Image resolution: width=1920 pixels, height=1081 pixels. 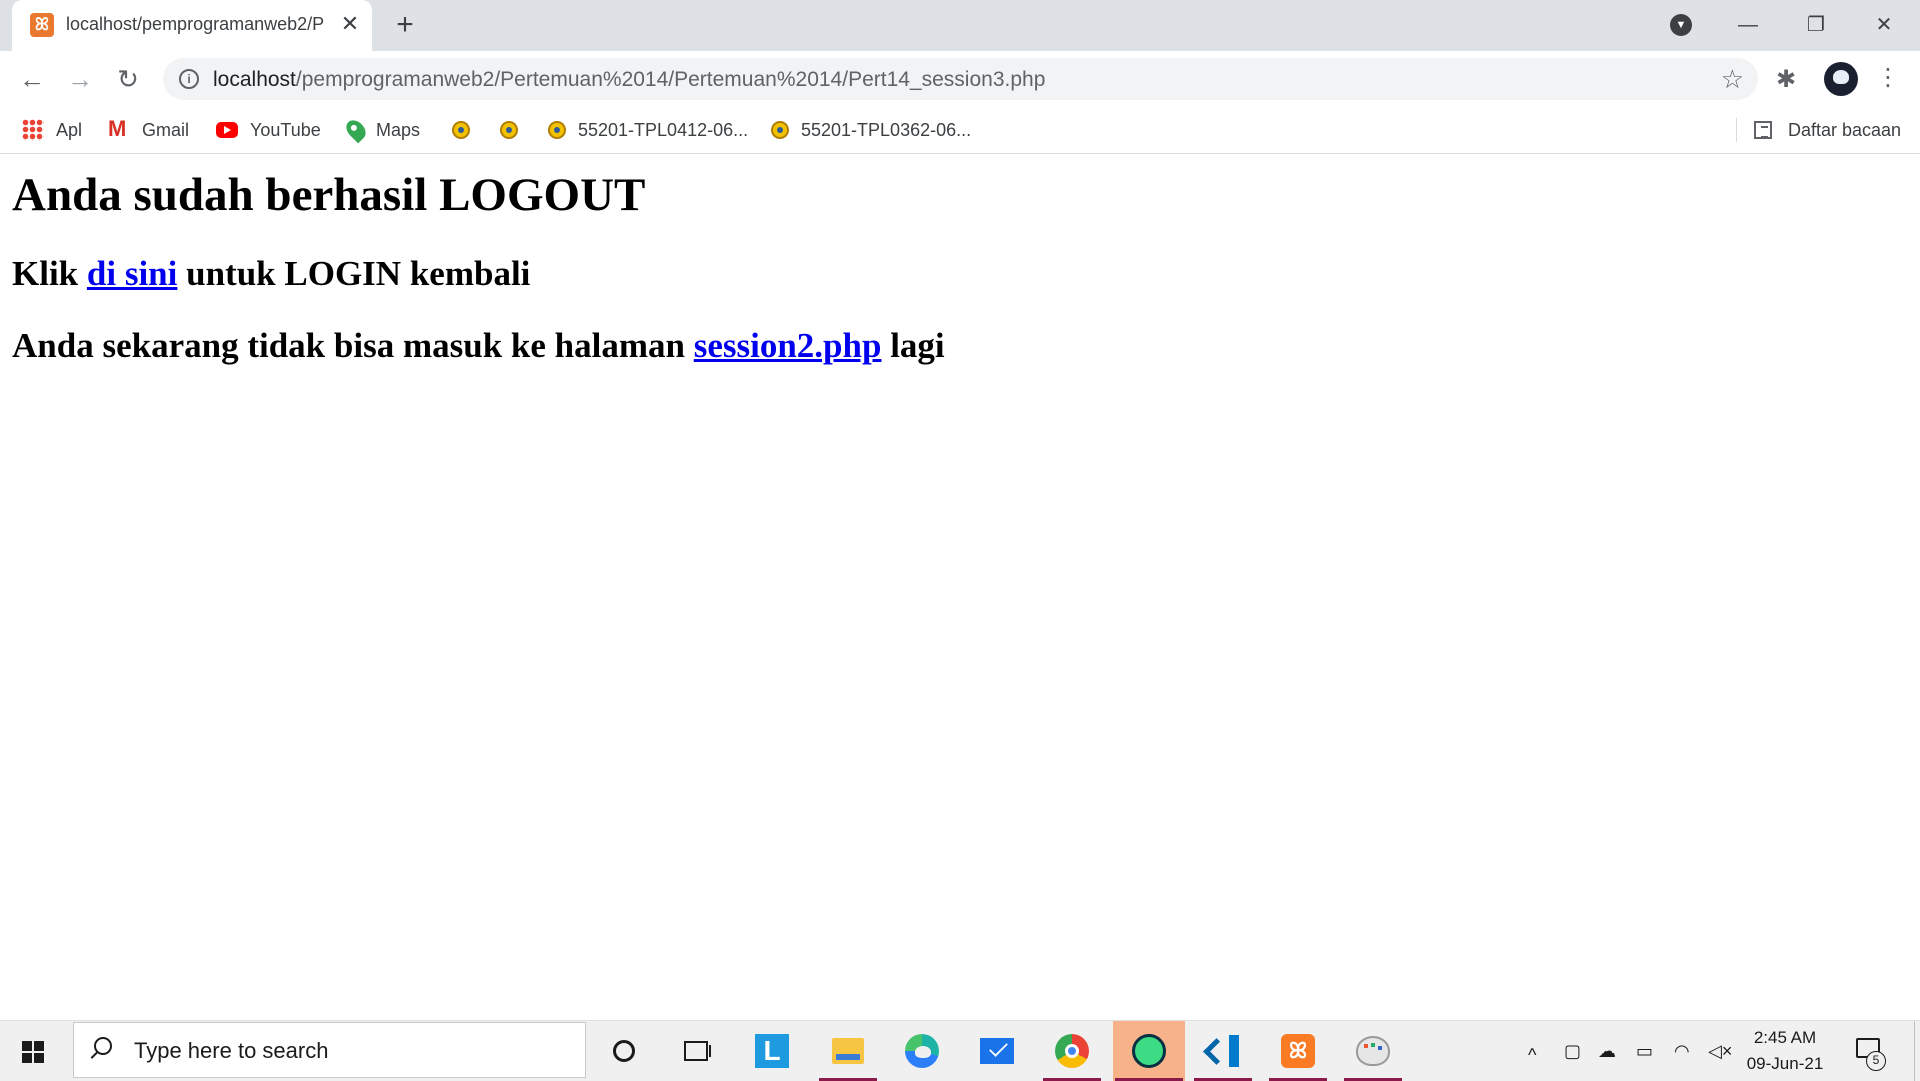 I want to click on task-view-icon, so click(x=697, y=1051).